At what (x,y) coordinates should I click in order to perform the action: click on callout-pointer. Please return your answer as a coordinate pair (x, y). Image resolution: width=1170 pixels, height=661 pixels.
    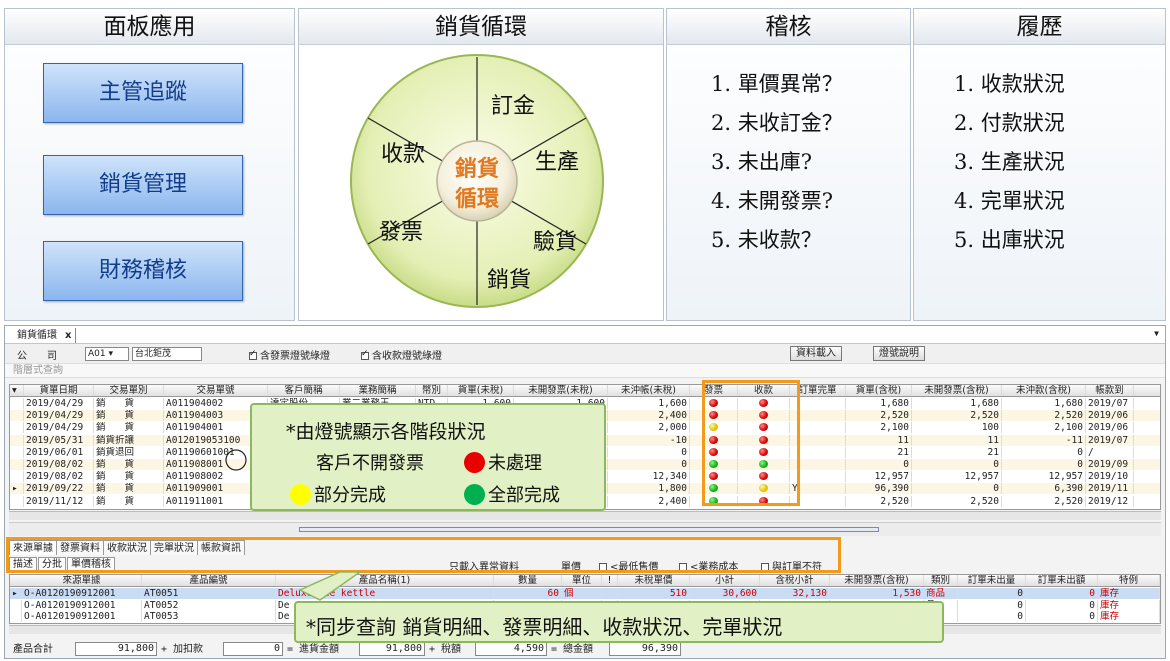
    Looking at the image, I should click on (294, 525).